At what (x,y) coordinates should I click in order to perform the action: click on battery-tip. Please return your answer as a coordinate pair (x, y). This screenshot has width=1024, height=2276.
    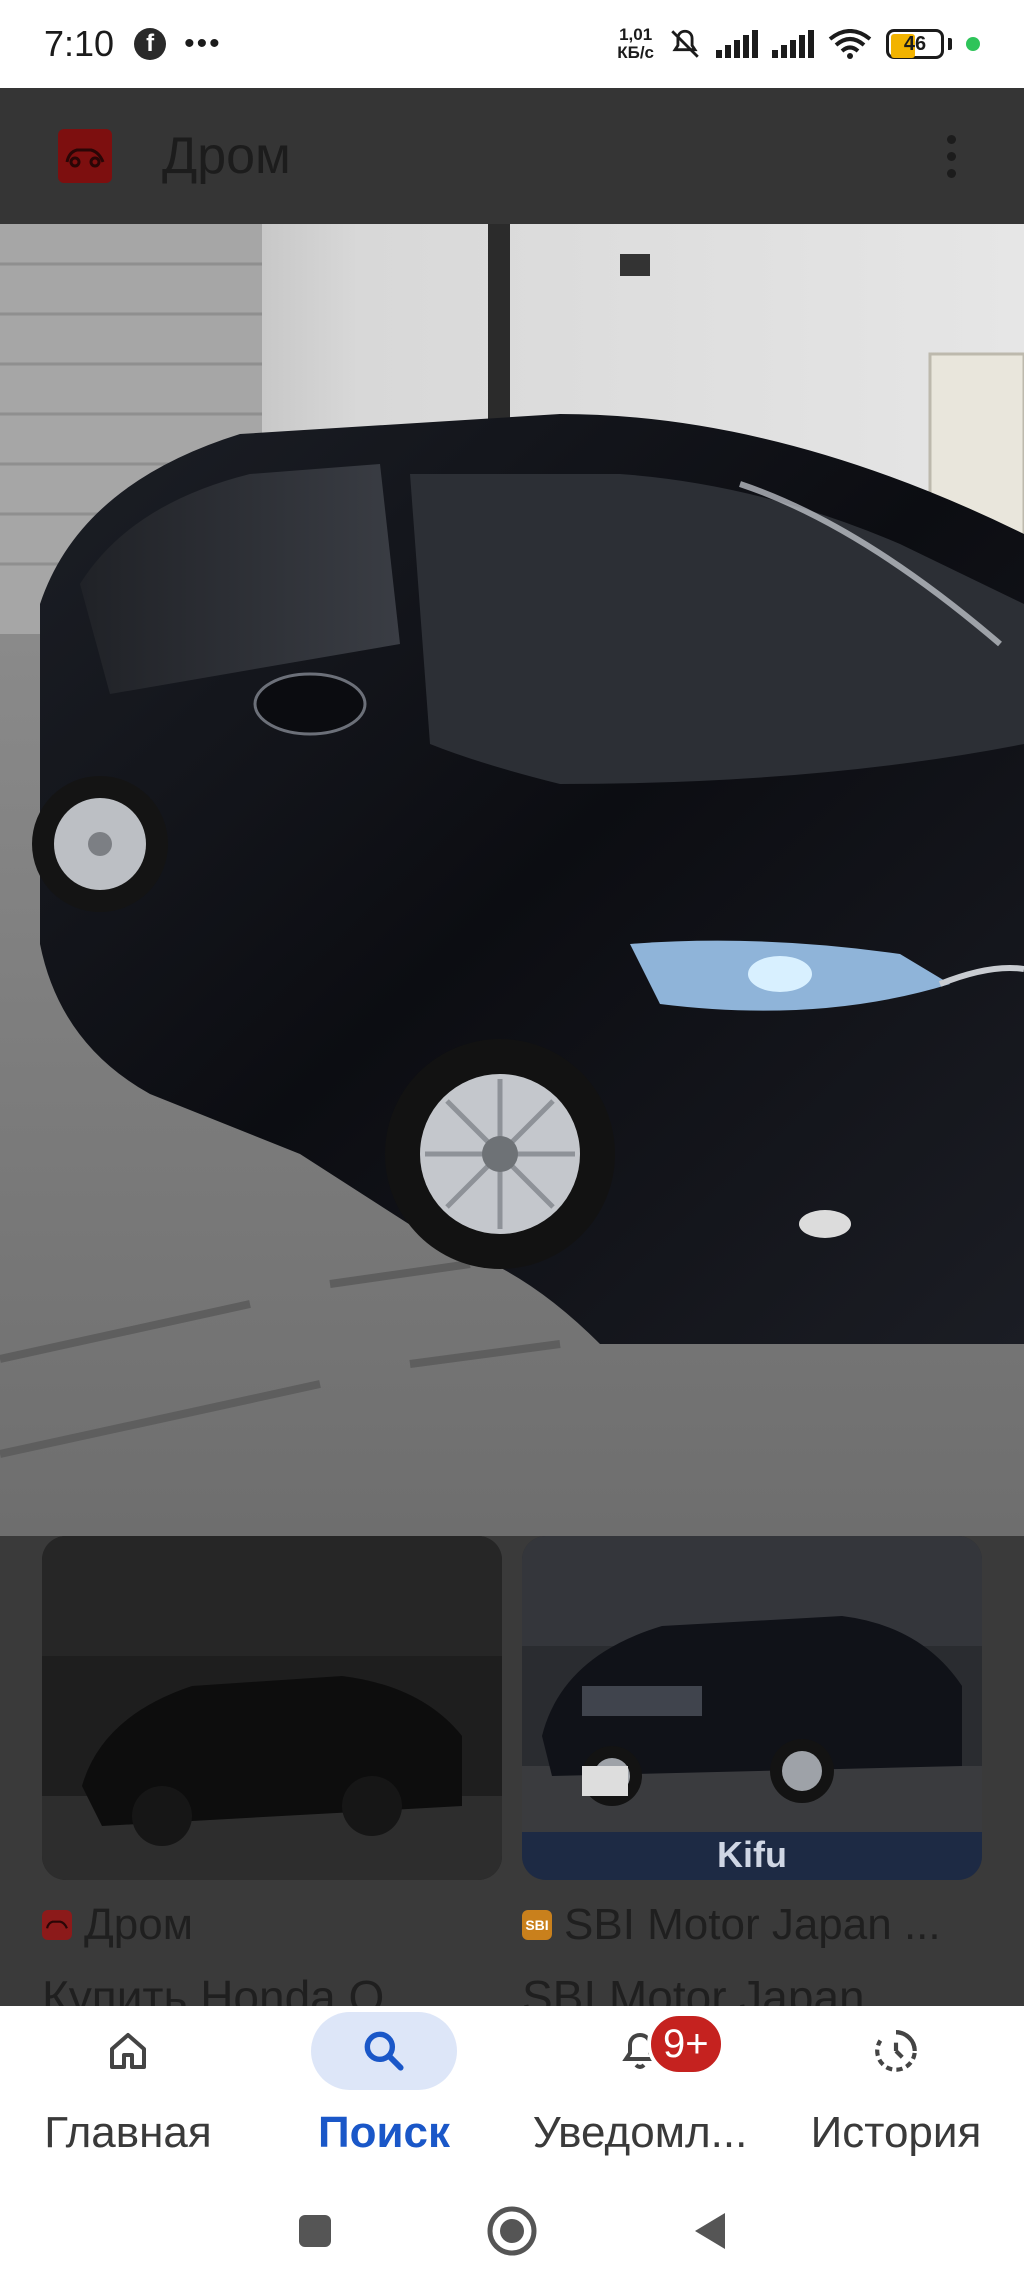
    Looking at the image, I should click on (950, 44).